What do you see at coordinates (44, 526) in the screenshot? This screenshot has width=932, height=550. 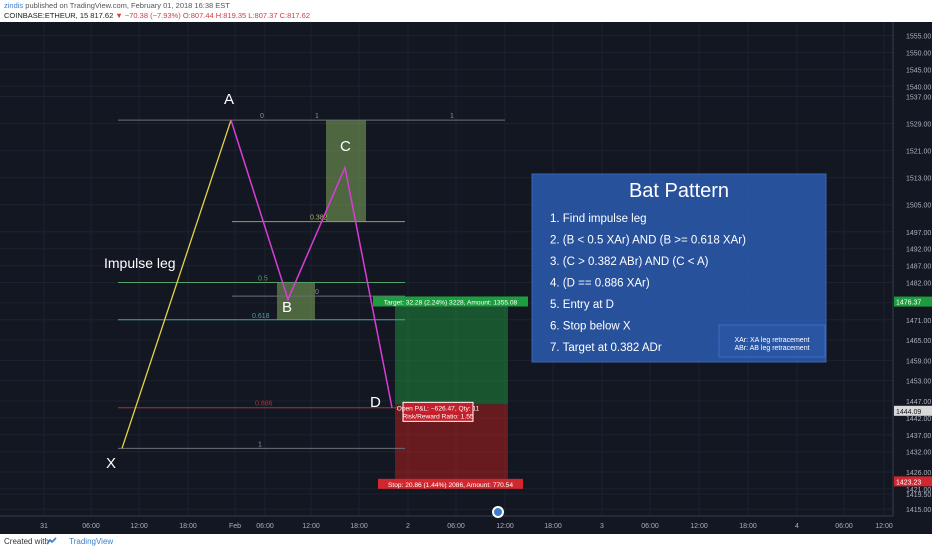 I see `time-tick-label: 31` at bounding box center [44, 526].